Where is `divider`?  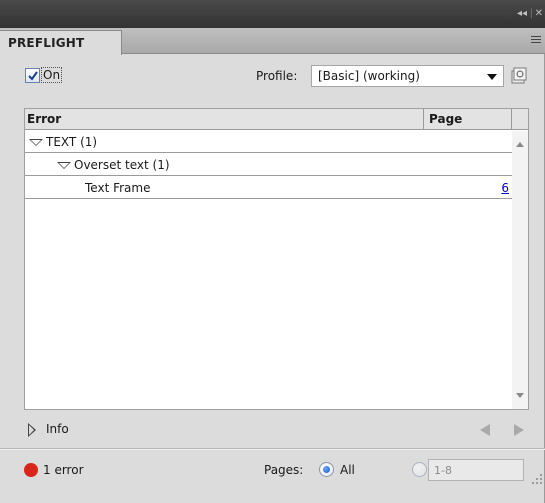 divider is located at coordinates (272, 449).